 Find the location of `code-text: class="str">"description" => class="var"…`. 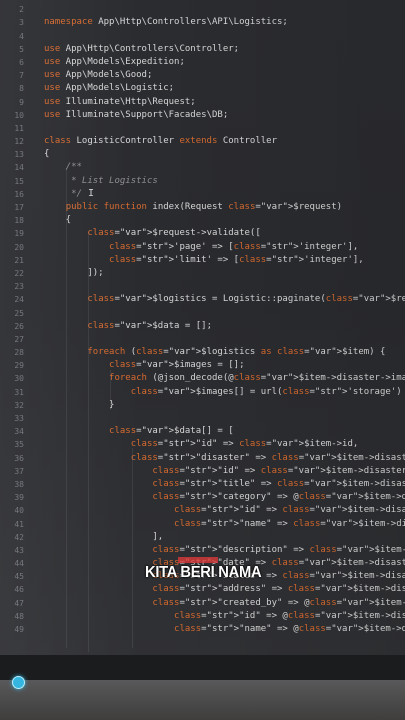

code-text: class="str">"description" => class="var"… is located at coordinates (278, 549).